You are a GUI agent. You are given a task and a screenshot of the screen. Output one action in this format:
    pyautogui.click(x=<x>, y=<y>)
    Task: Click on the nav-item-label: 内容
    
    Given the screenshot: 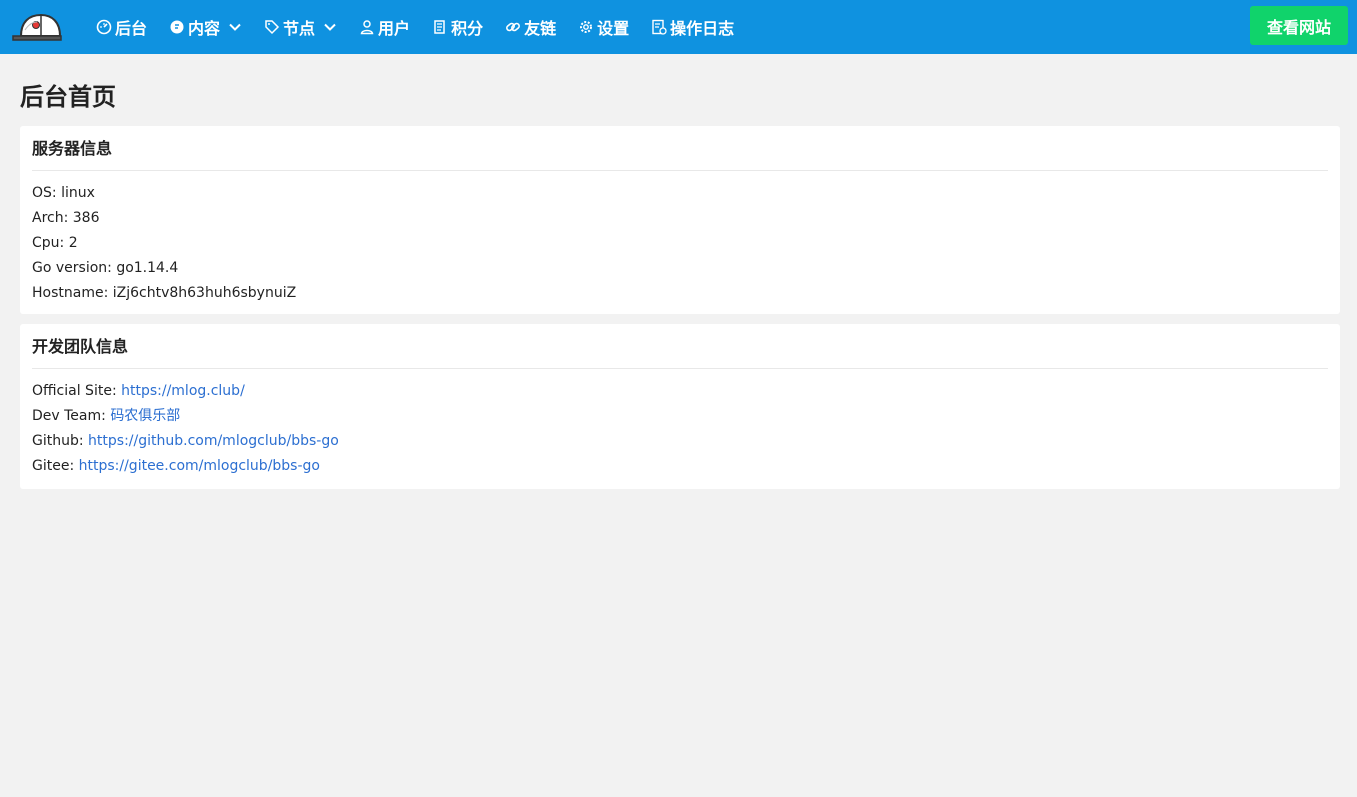 What is the action you would take?
    pyautogui.click(x=204, y=28)
    